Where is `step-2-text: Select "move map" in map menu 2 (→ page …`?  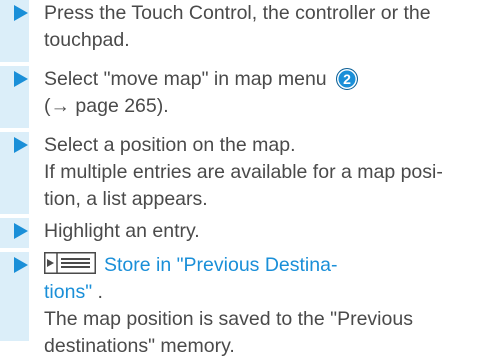 step-2-text: Select "move map" in map menu 2 (→ page … is located at coordinates (258, 93).